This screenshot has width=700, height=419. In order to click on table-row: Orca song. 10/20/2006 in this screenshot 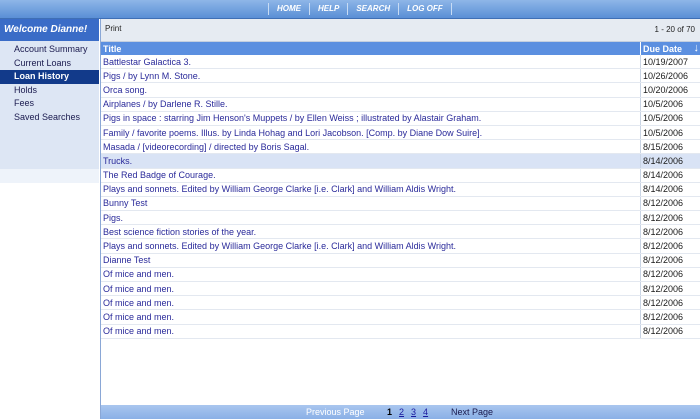, I will do `click(400, 90)`.